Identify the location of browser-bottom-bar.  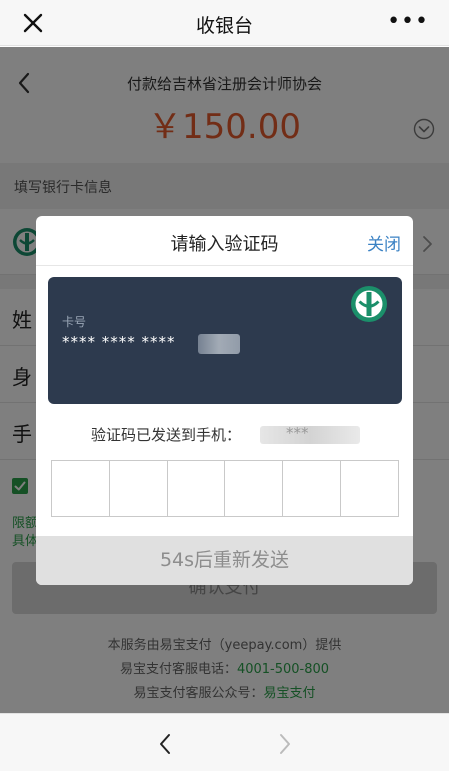
(224, 742).